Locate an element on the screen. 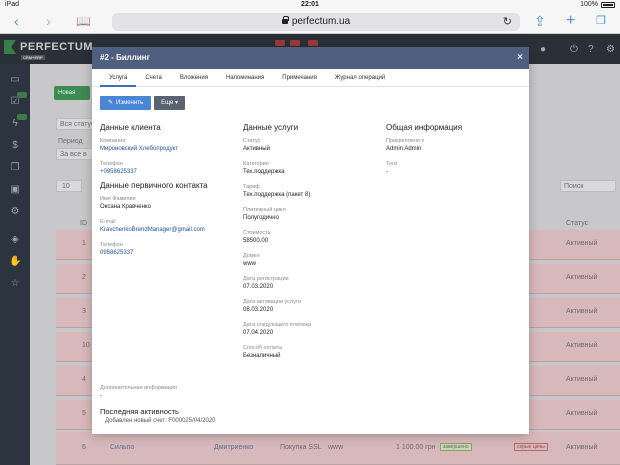  modal-title: #2 - Биллинг is located at coordinates (125, 57).